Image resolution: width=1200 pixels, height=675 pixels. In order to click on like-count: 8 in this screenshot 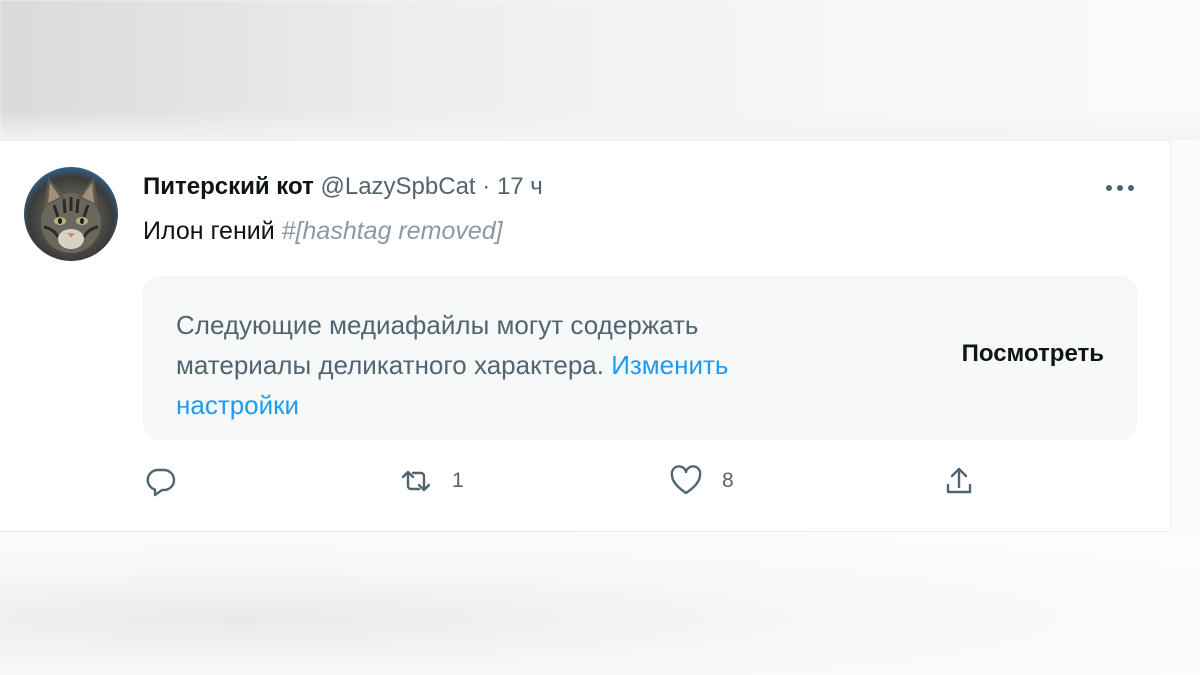, I will do `click(728, 480)`.